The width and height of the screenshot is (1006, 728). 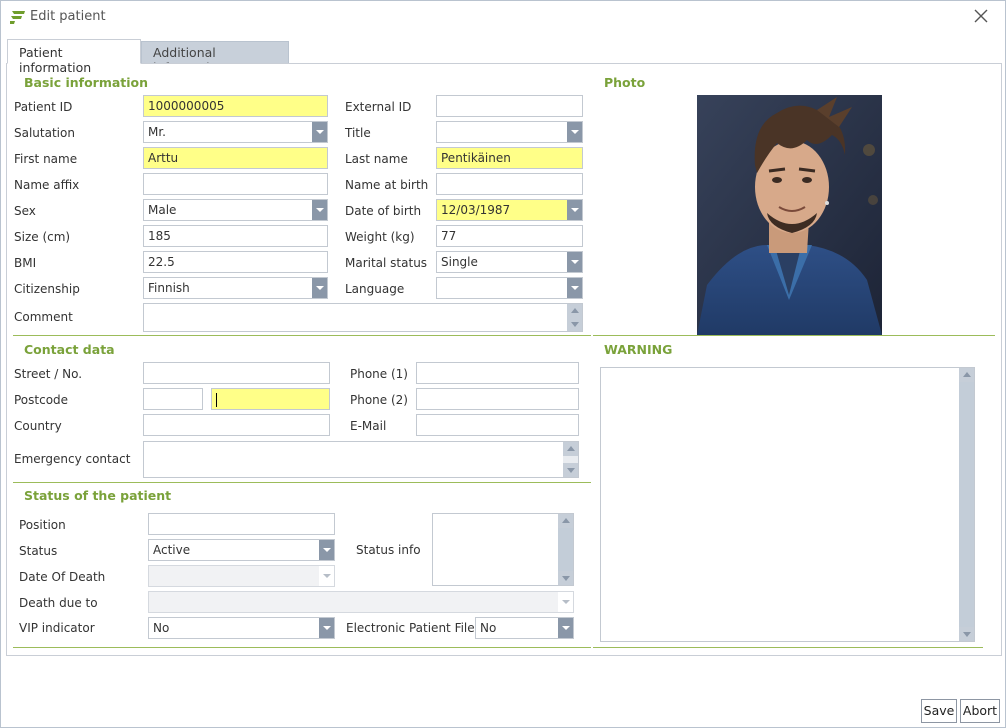 What do you see at coordinates (361, 459) in the screenshot?
I see `emergency-contact-textarea` at bounding box center [361, 459].